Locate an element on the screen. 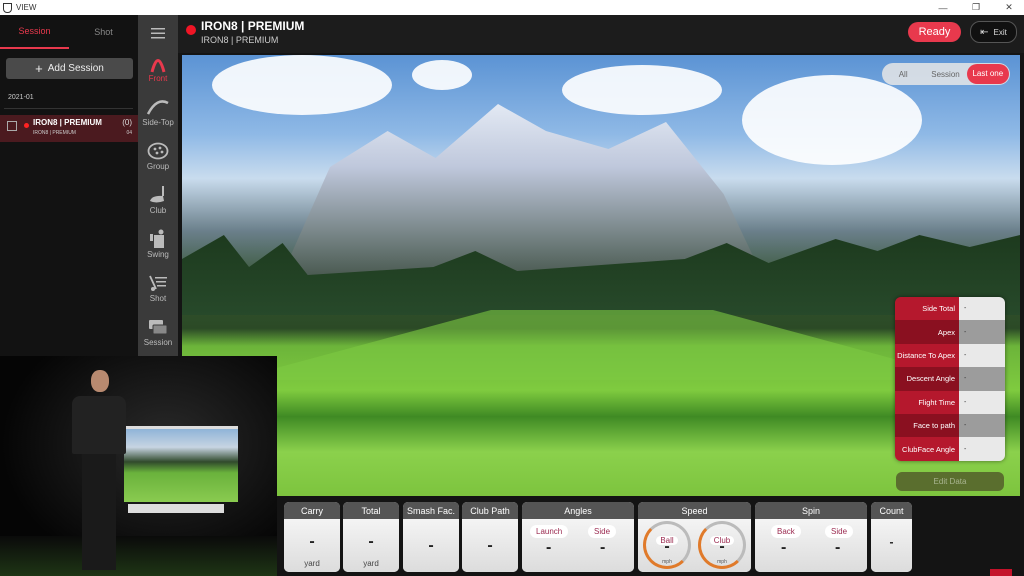 Image resolution: width=1024 pixels, height=576 pixels. rail-item-group: Group is located at coordinates (158, 156).